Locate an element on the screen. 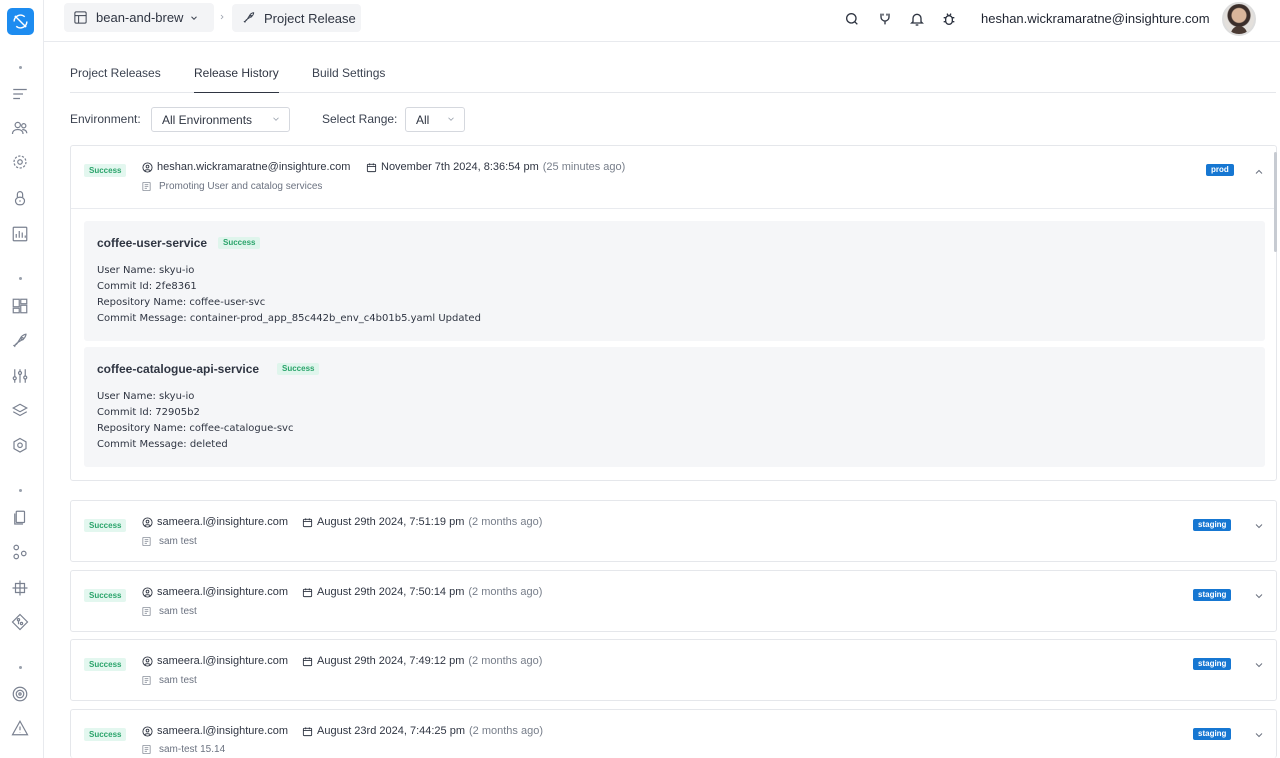 This screenshot has height=758, width=1280. user-email: heshan.wickramaratne@insighture.com is located at coordinates (1095, 18).